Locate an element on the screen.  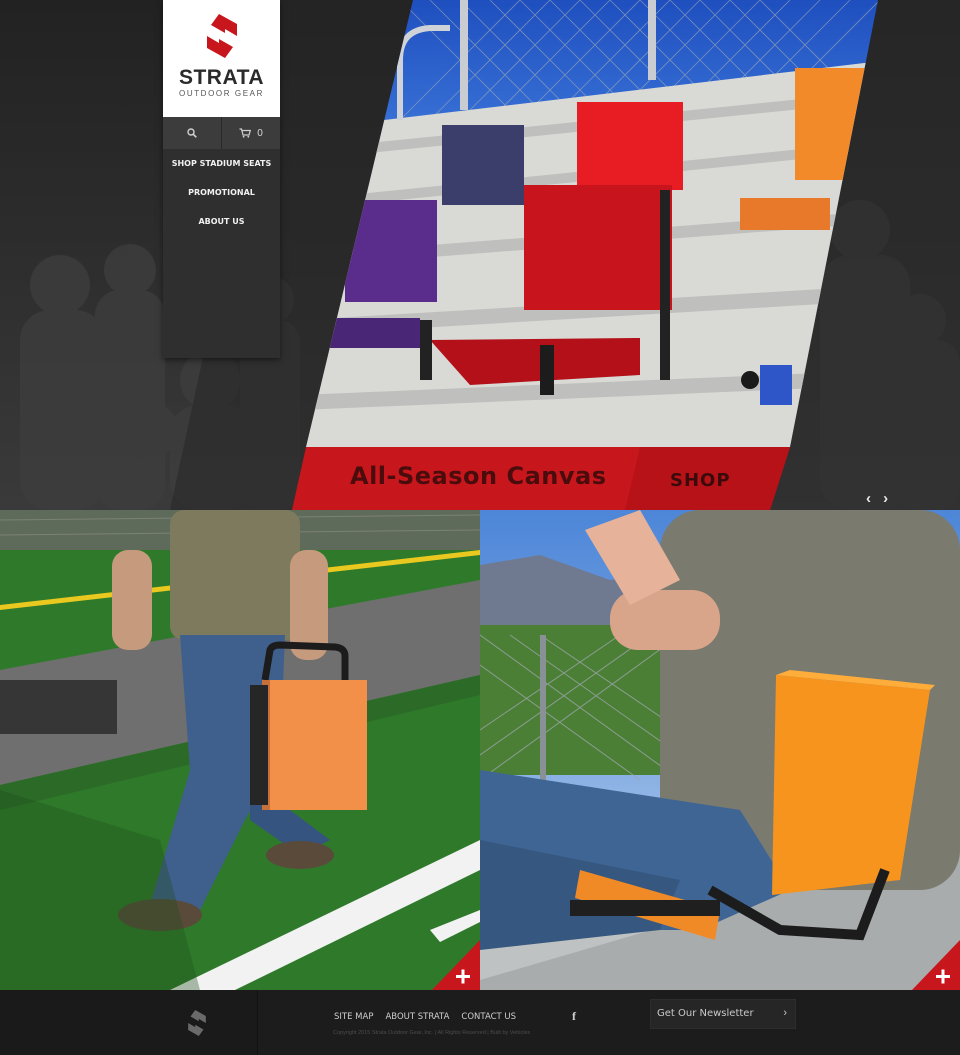
footer-link-contact-us: CONTACT US is located at coordinates (488, 1017).